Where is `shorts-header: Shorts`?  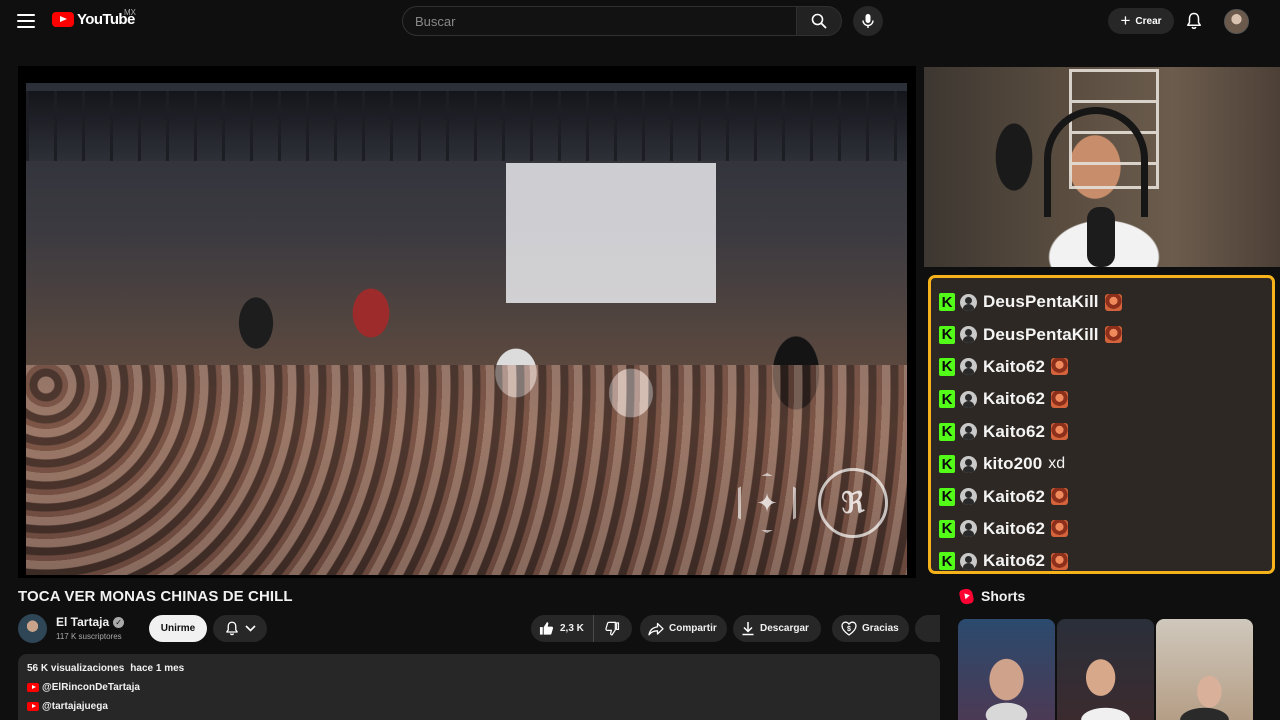
shorts-header: Shorts is located at coordinates (992, 596).